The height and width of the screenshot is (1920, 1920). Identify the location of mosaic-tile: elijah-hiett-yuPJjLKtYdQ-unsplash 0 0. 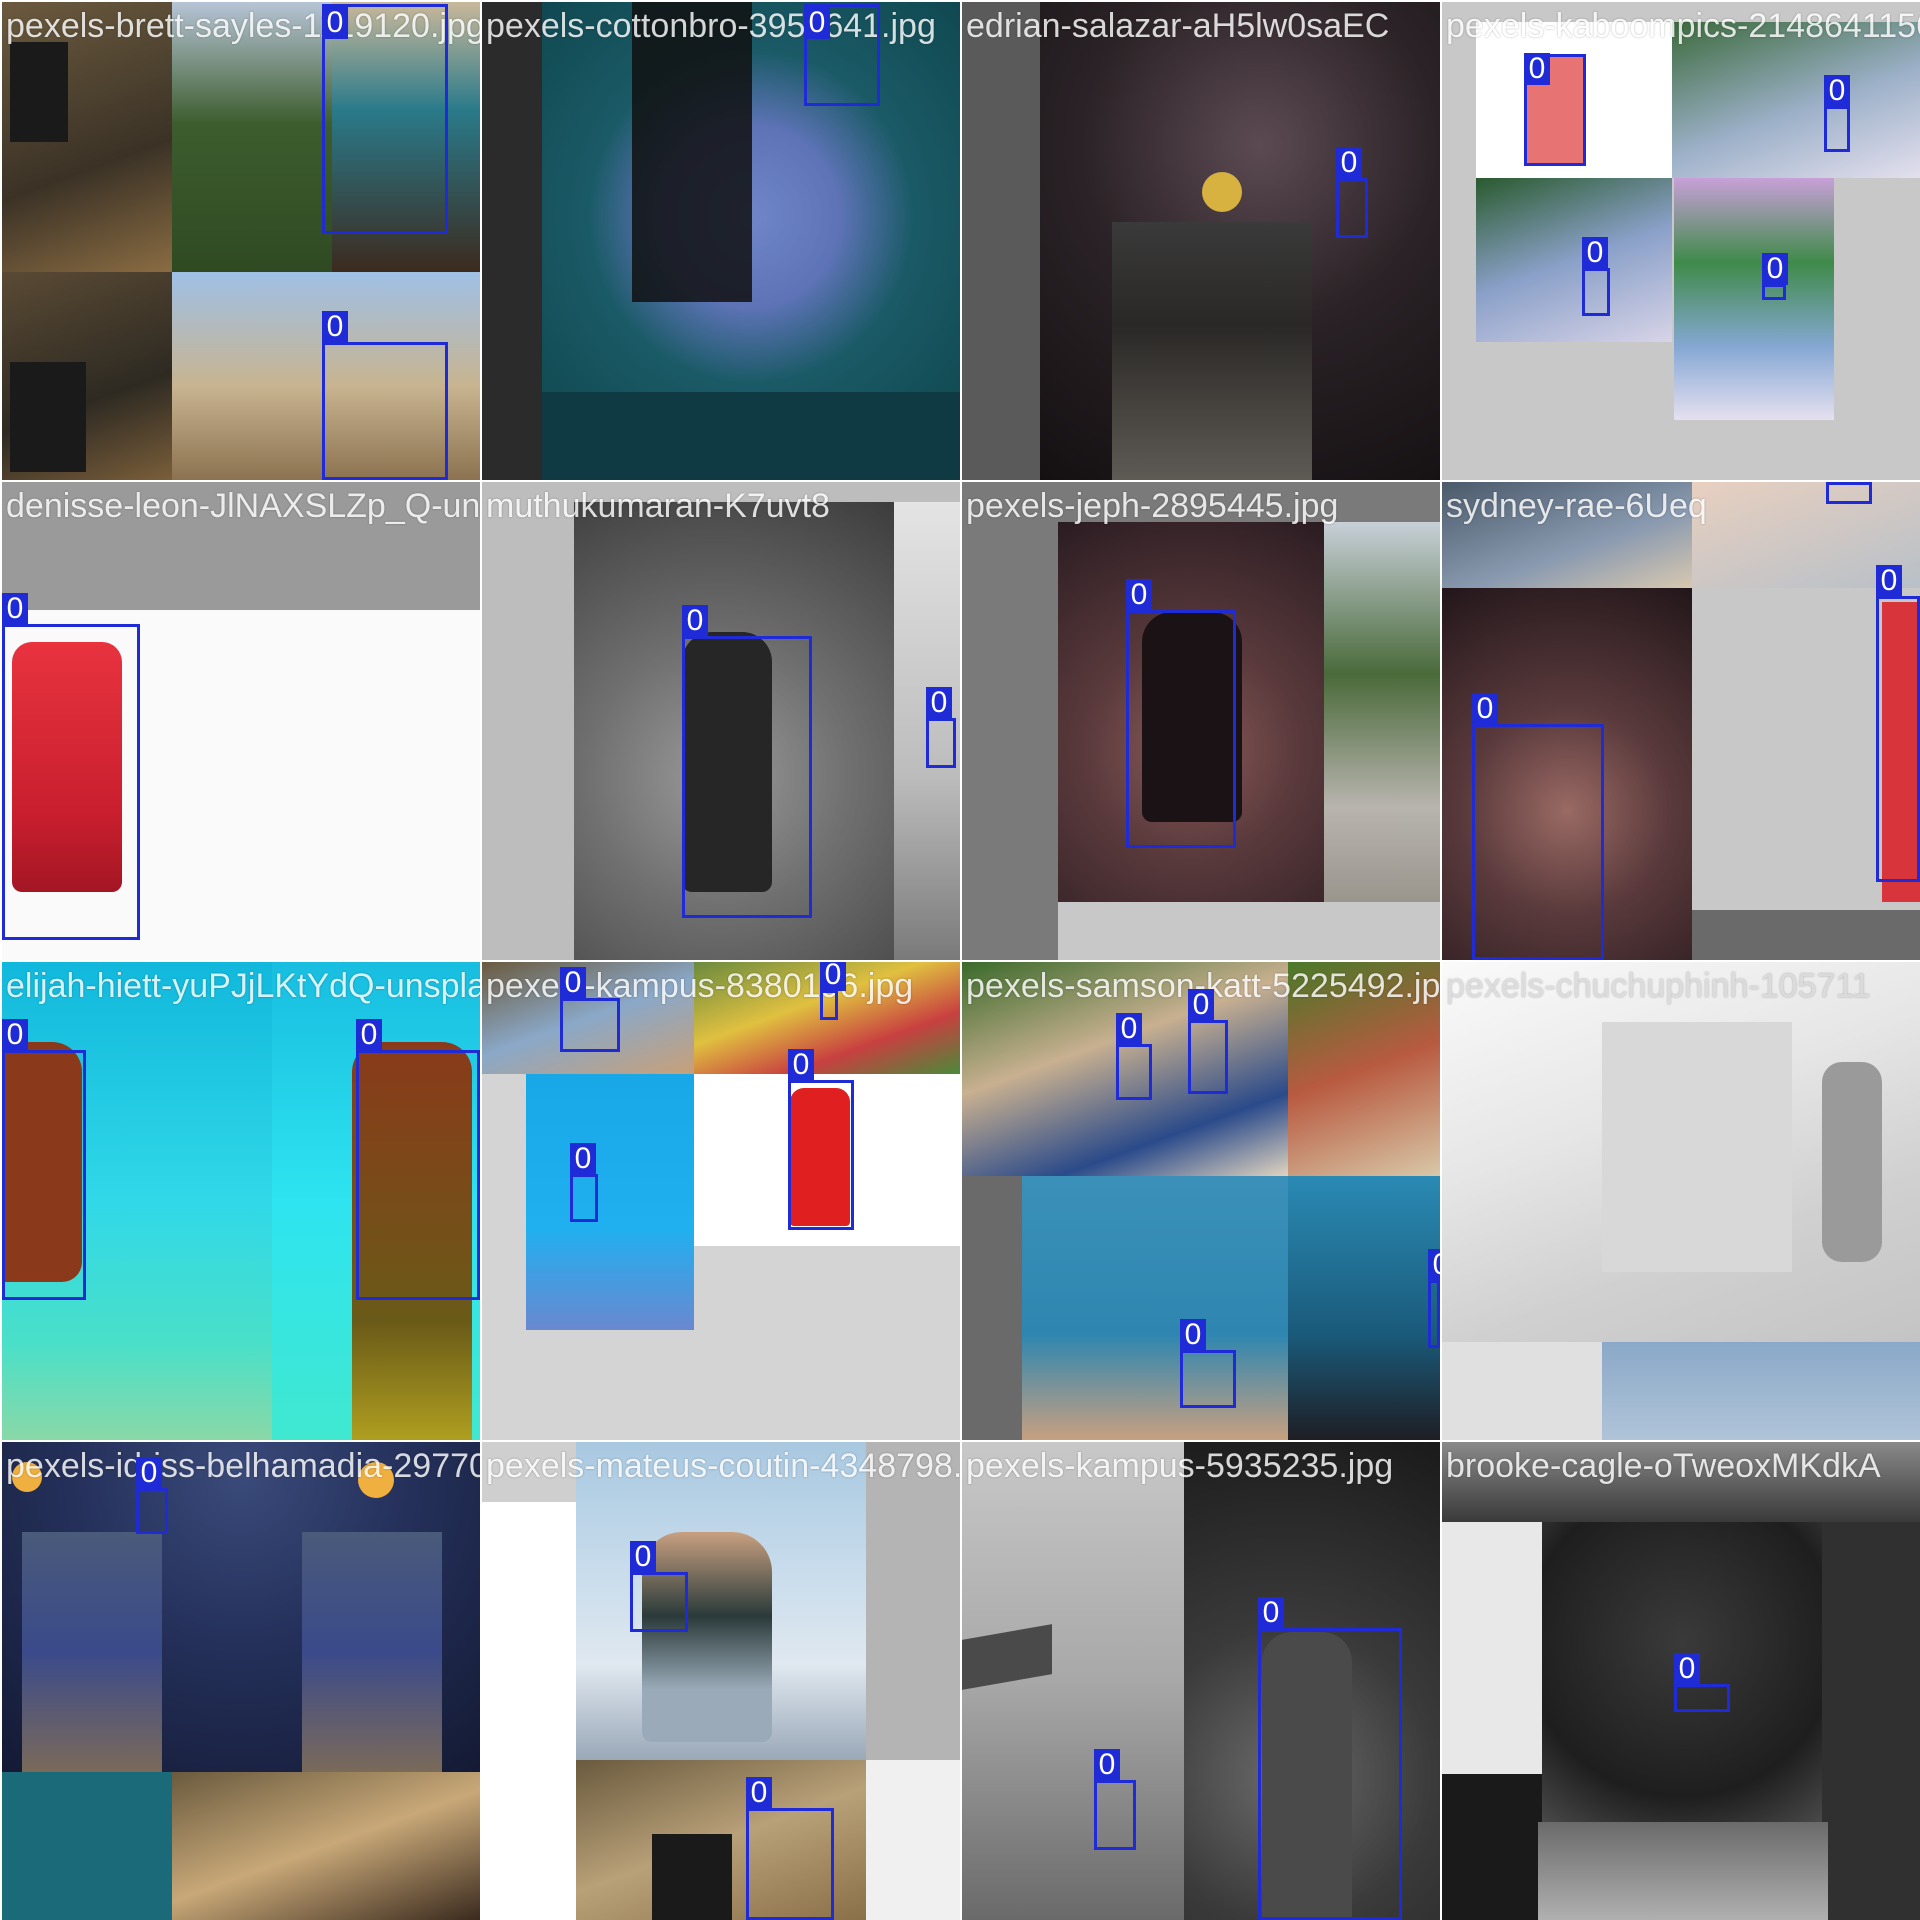
(241, 1201).